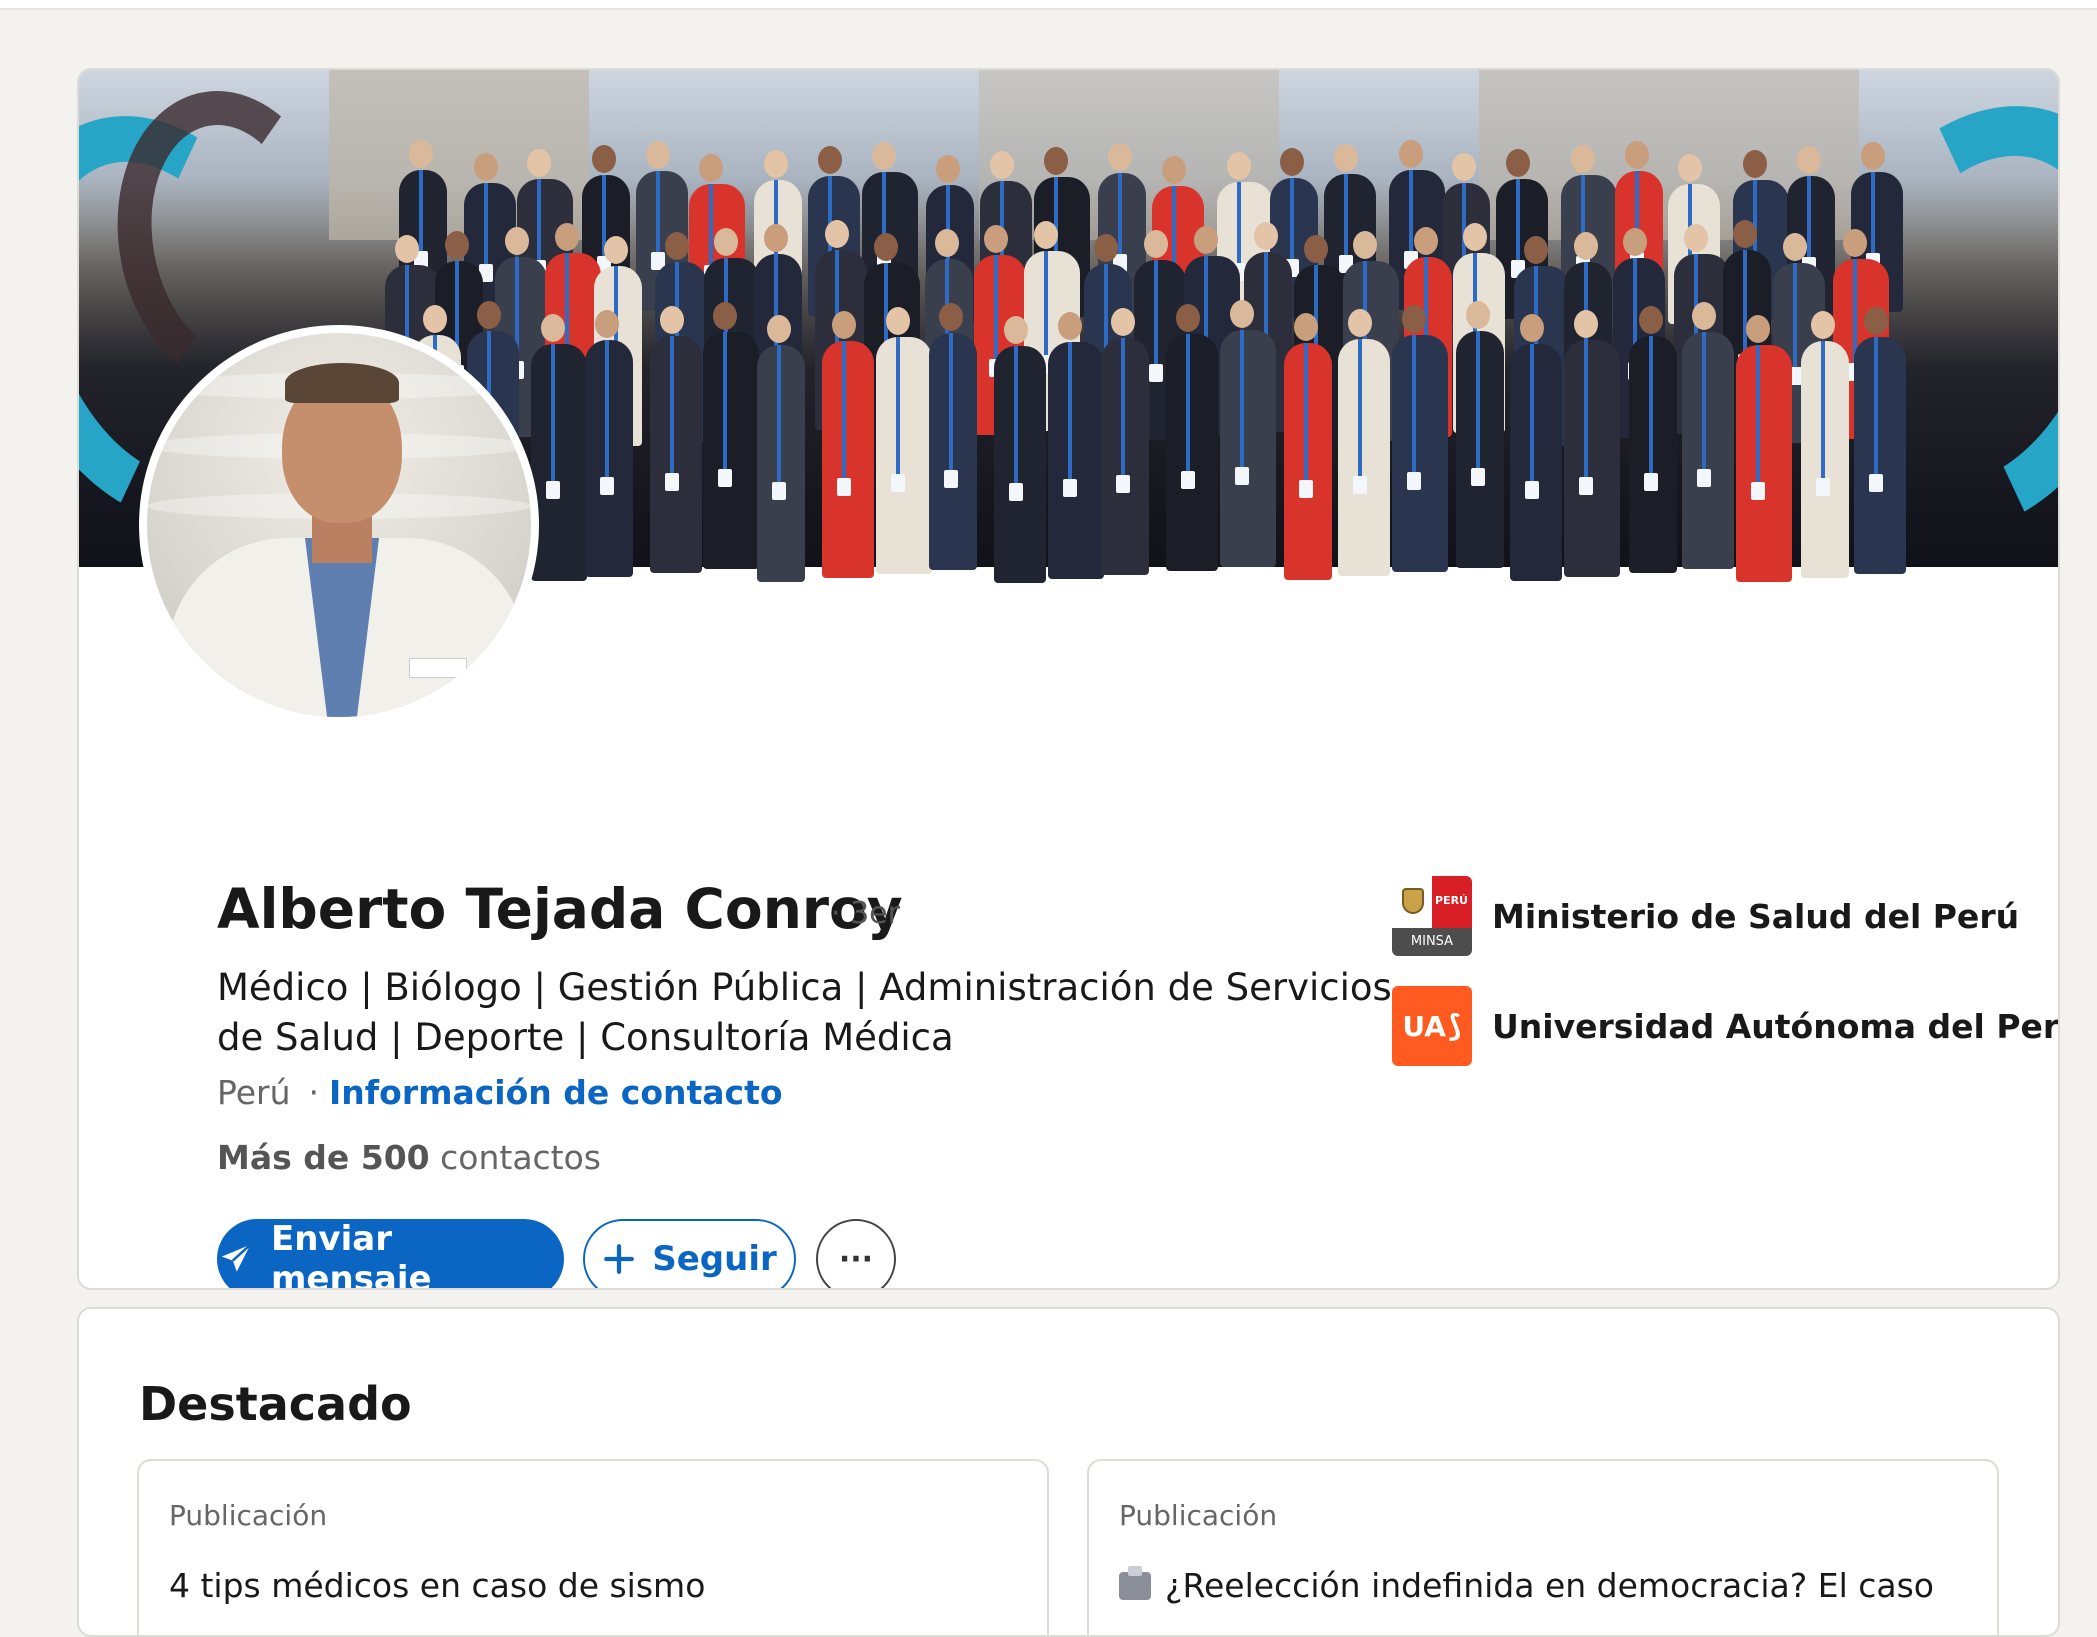 The image size is (2097, 1637). Describe the element at coordinates (1432, 1026) in the screenshot. I see `ua-logo-icon: UA ⟆` at that location.